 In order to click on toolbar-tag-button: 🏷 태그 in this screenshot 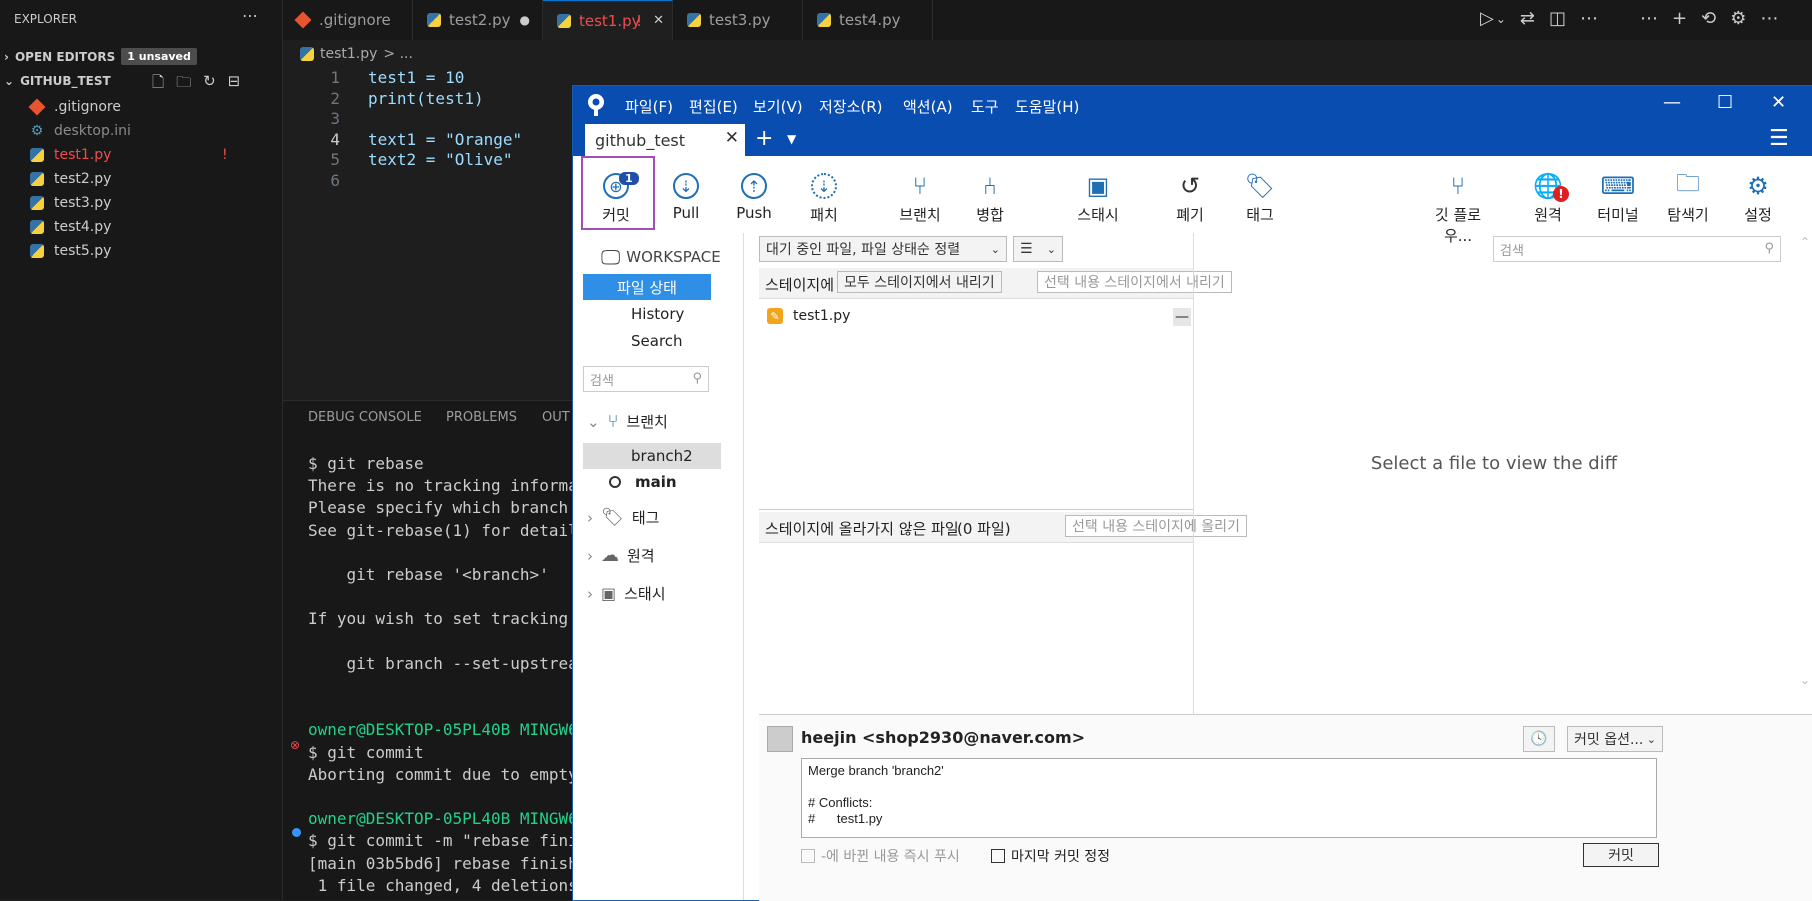, I will do `click(1260, 196)`.